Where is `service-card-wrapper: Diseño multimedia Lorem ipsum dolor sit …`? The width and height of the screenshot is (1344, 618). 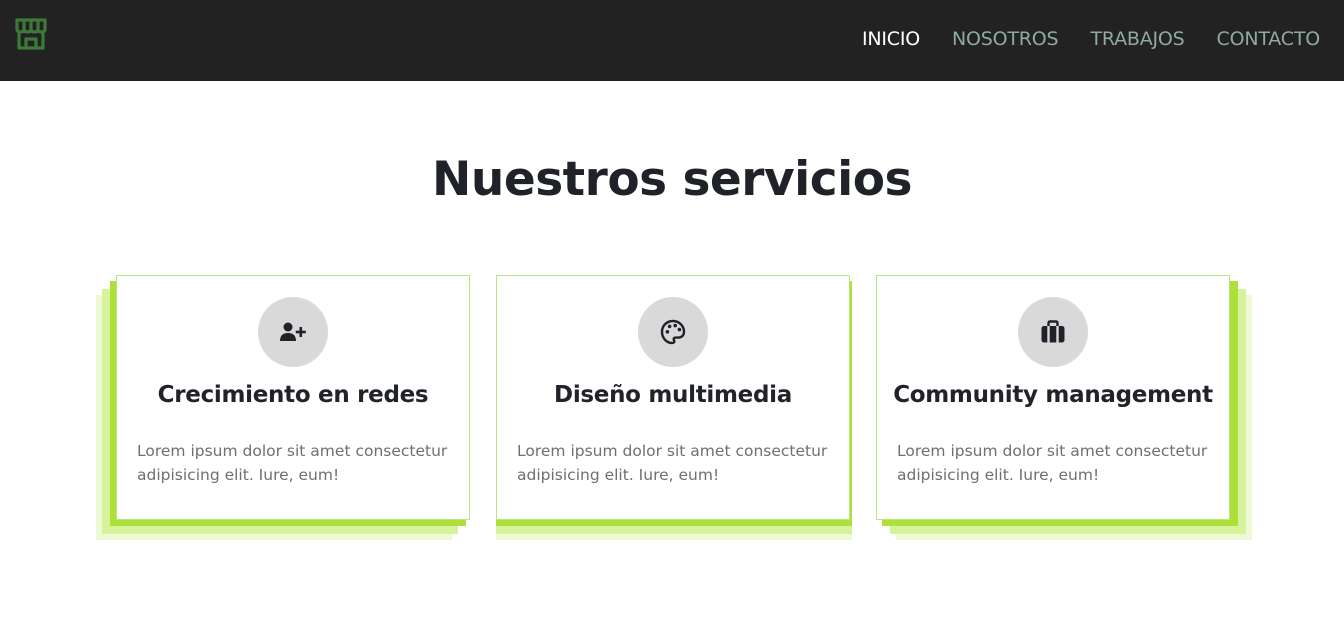
service-card-wrapper: Diseño multimedia Lorem ipsum dolor sit … is located at coordinates (674, 407).